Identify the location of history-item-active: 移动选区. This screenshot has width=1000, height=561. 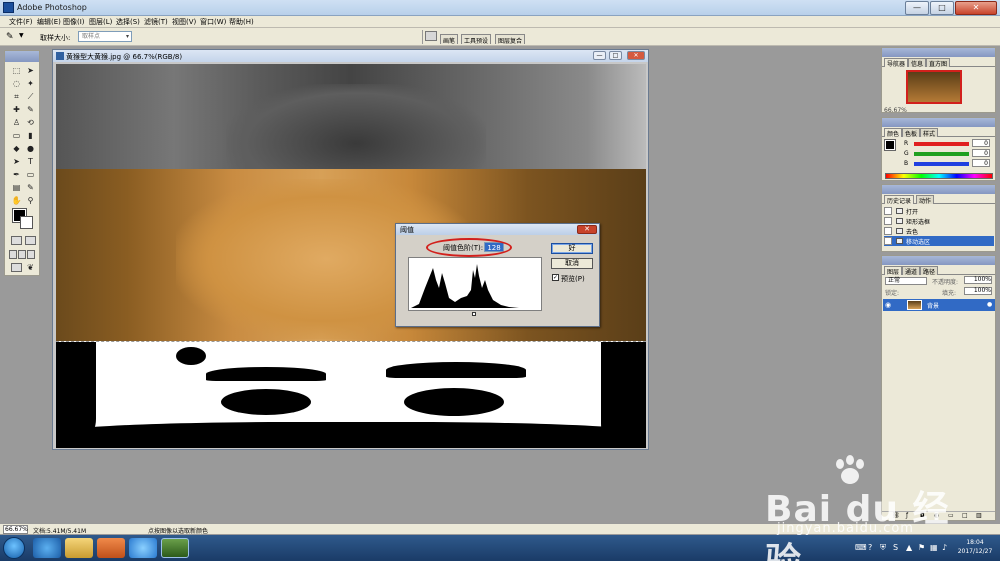
(939, 241).